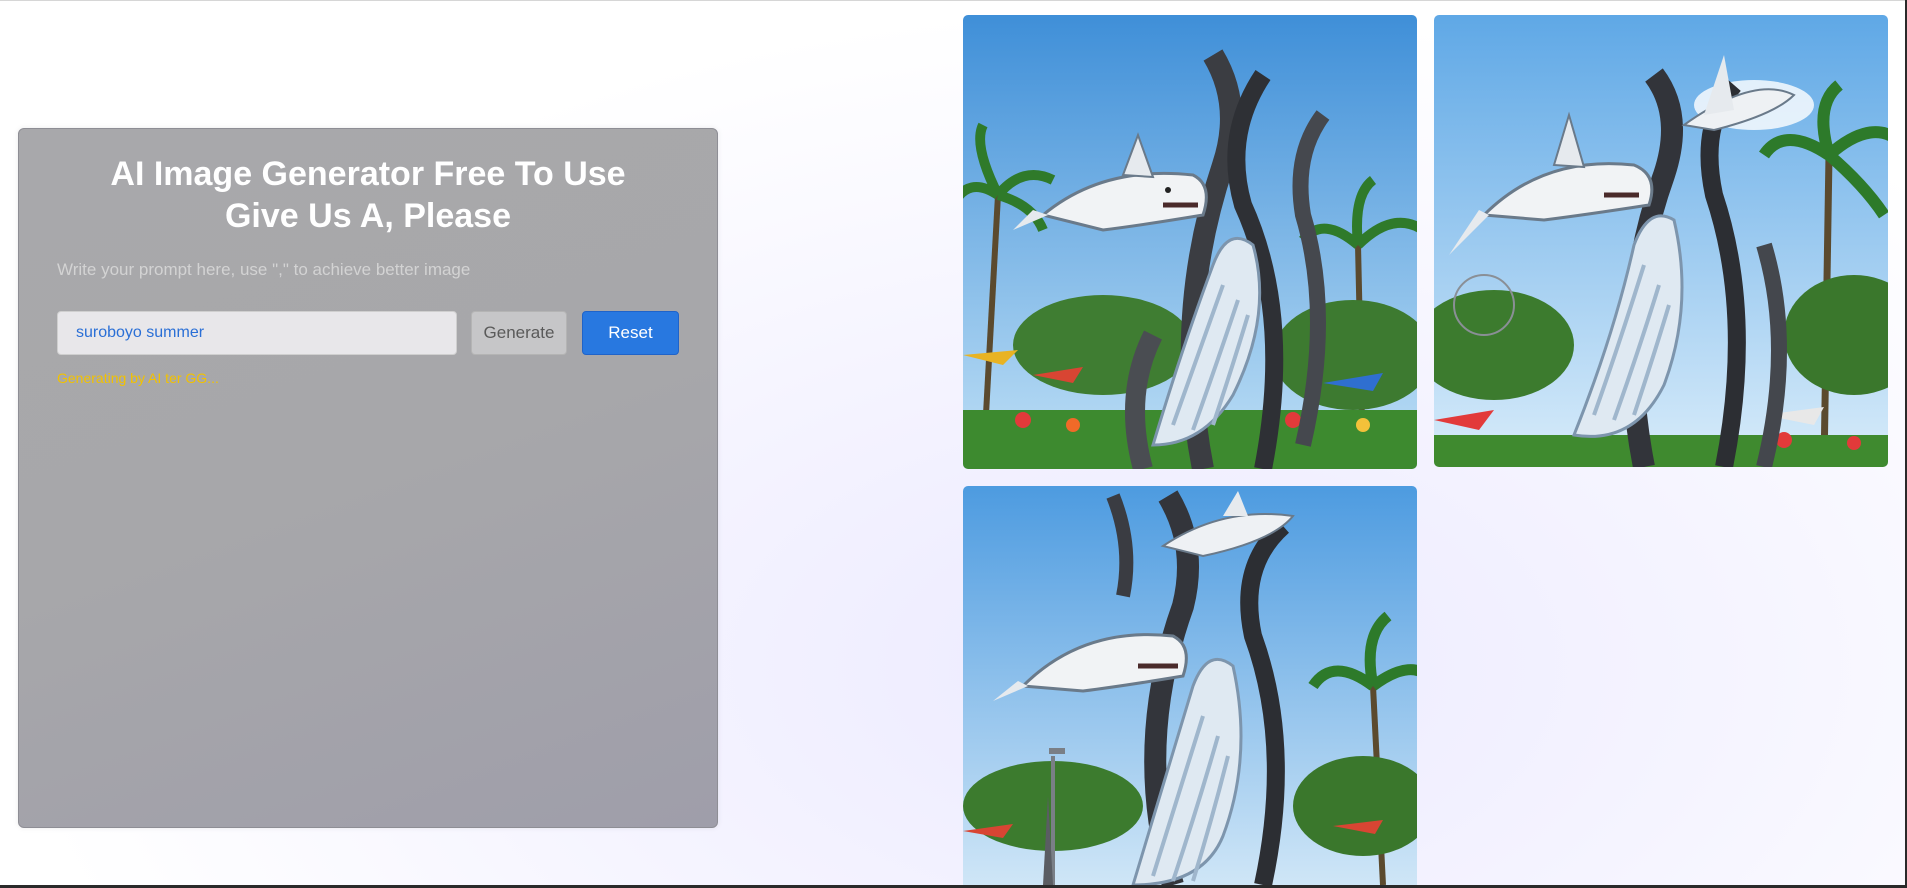 This screenshot has width=1907, height=888. I want to click on prompt-input, so click(257, 333).